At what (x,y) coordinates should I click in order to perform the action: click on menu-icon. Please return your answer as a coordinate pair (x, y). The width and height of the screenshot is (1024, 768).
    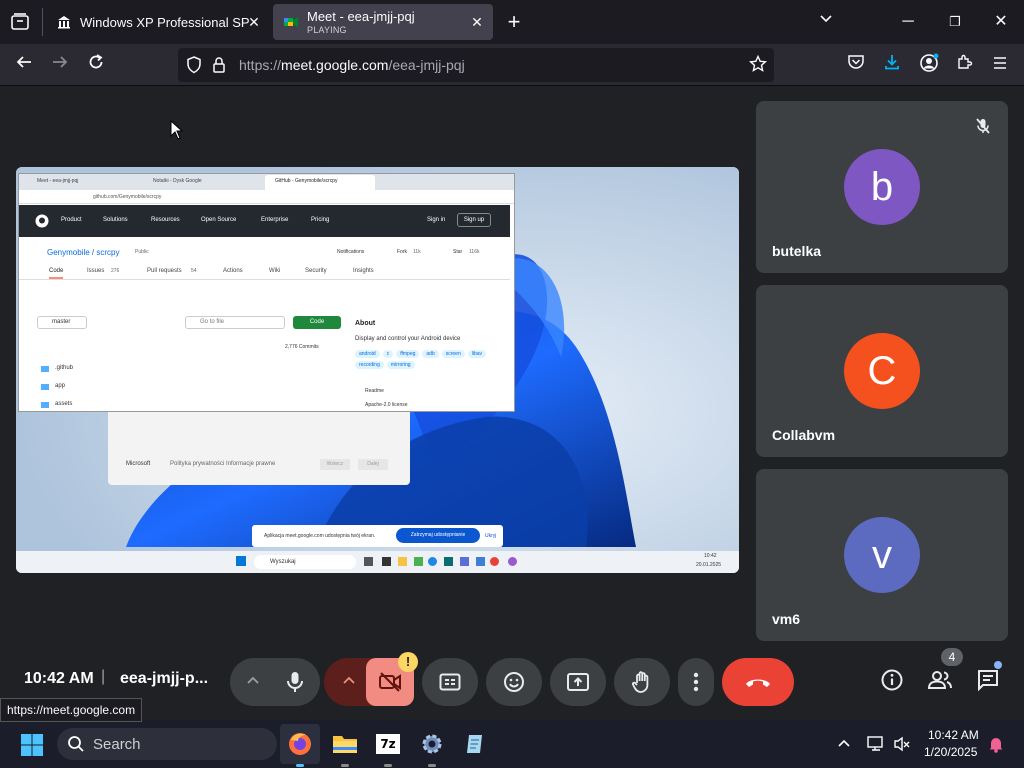
    Looking at the image, I should click on (1000, 65).